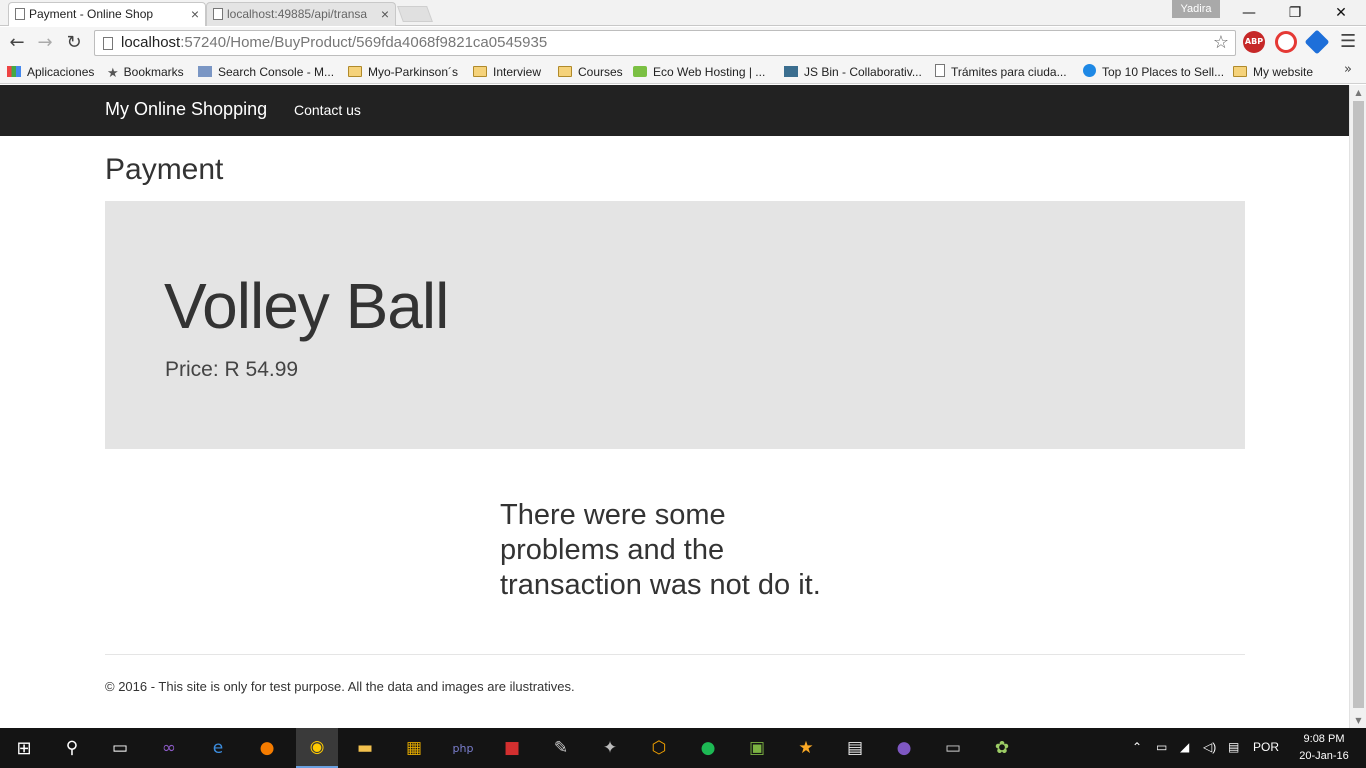  Describe the element at coordinates (415, 14) in the screenshot. I see `new-tab-button` at that location.